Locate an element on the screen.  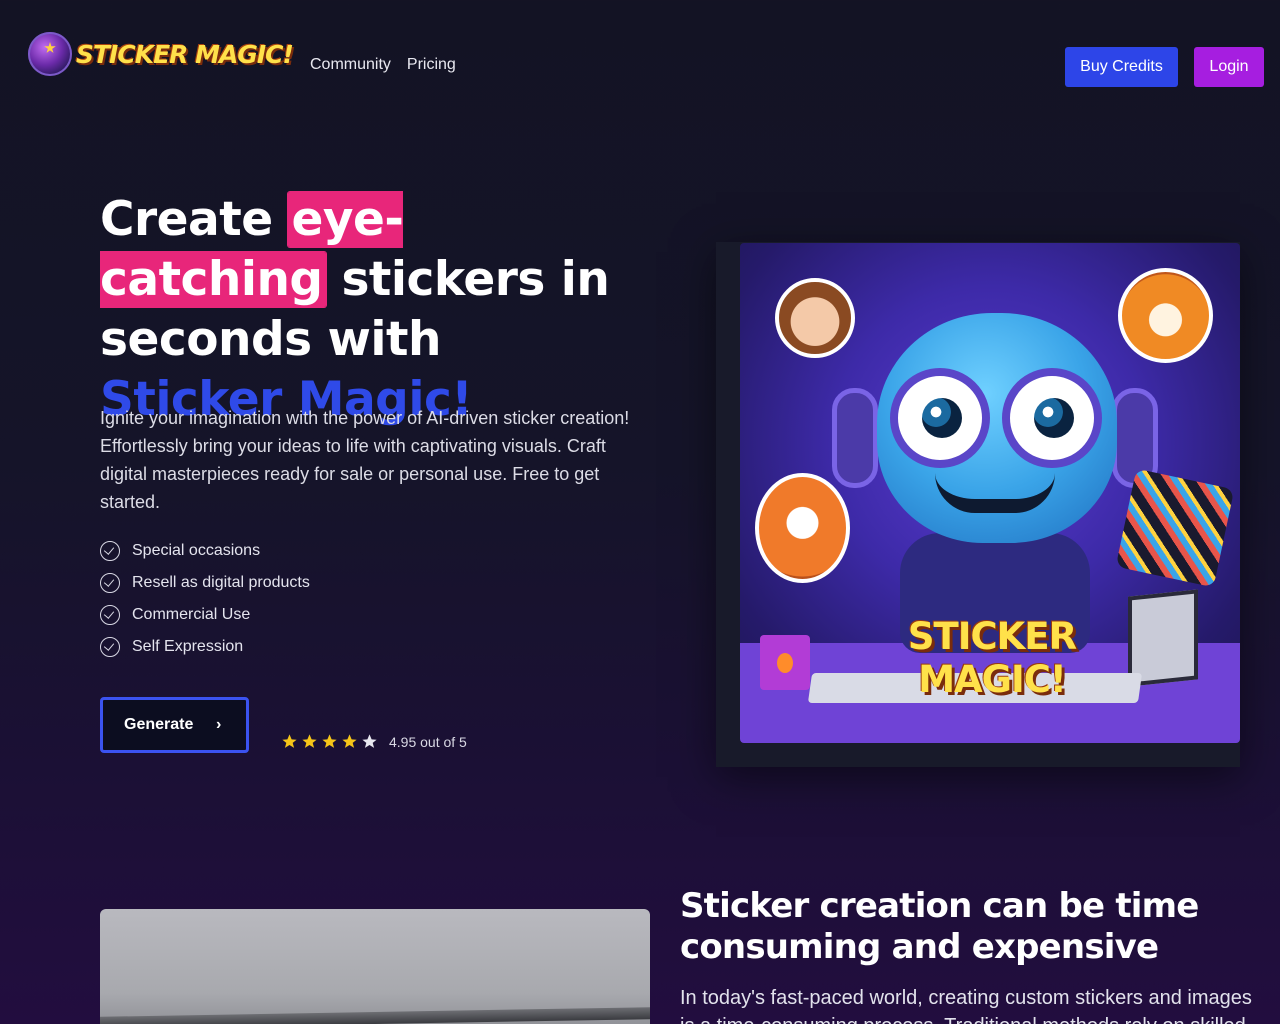
feature-label: Resell as digital products is located at coordinates (221, 582).